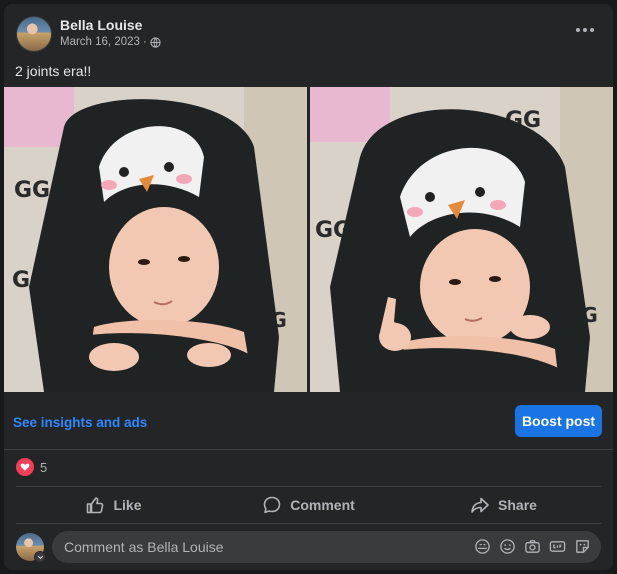 The width and height of the screenshot is (617, 574). I want to click on camera-icon, so click(532, 546).